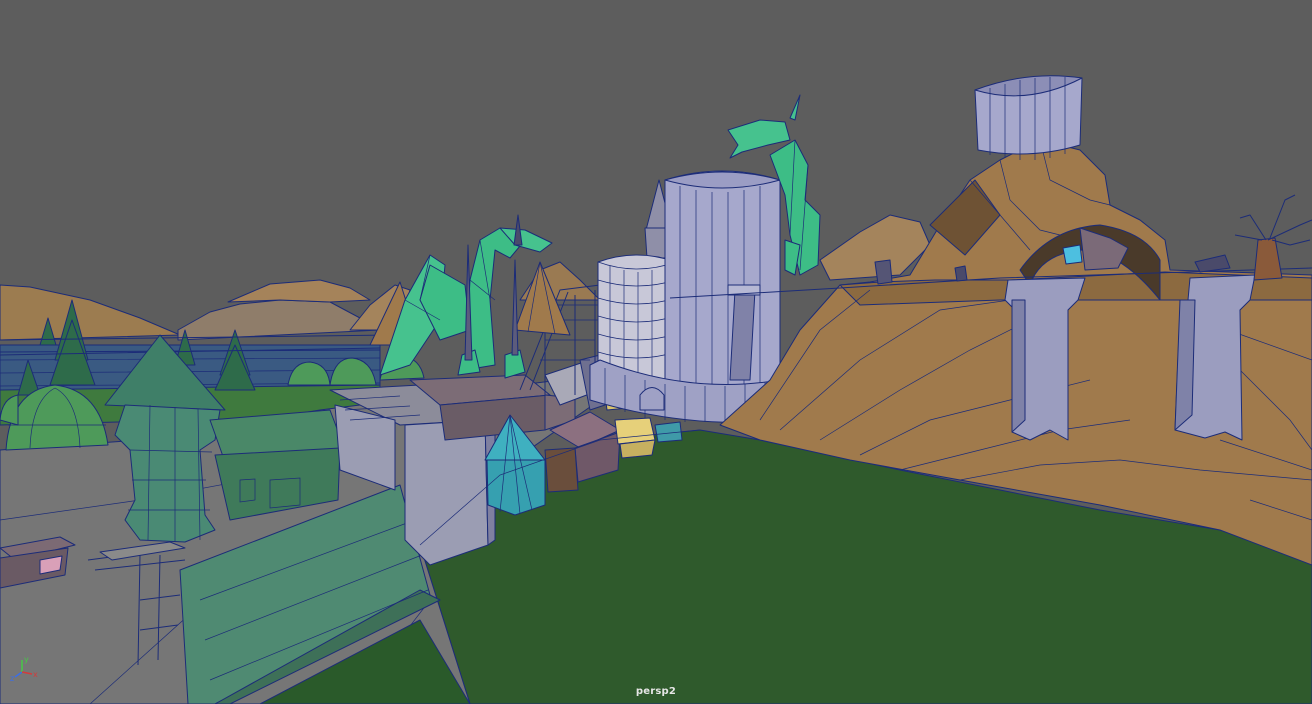 This screenshot has height=704, width=1312. Describe the element at coordinates (1028, 117) in the screenshot. I see `mountain-chimney` at that location.